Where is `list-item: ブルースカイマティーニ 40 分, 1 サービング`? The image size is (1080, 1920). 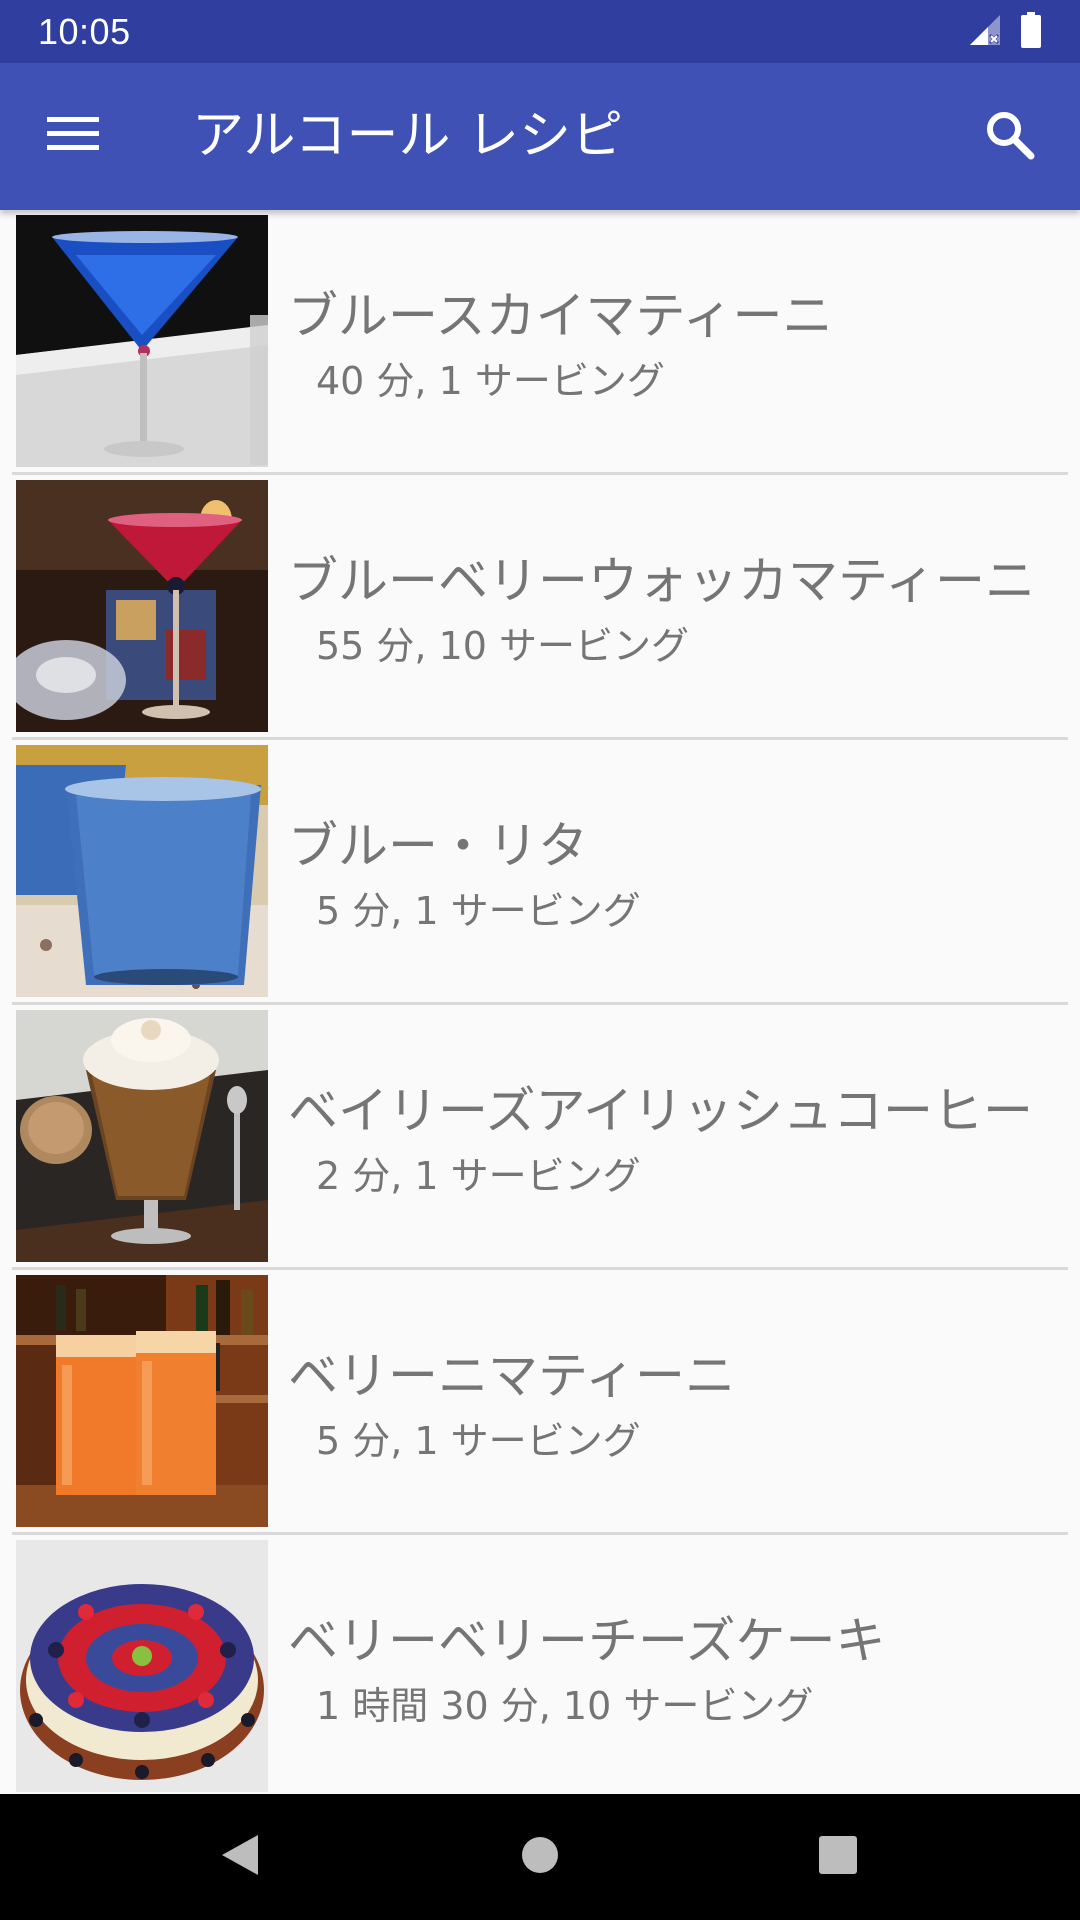 list-item: ブルースカイマティーニ 40 分, 1 サービング is located at coordinates (540, 342).